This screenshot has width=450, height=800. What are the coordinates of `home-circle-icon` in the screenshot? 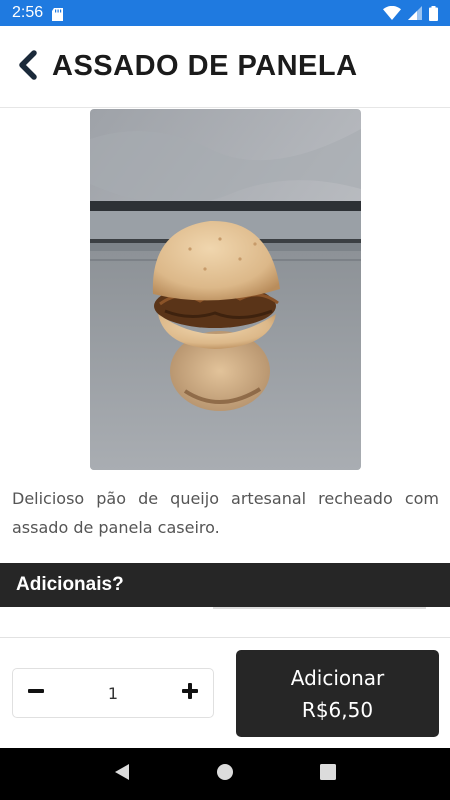 It's located at (225, 774).